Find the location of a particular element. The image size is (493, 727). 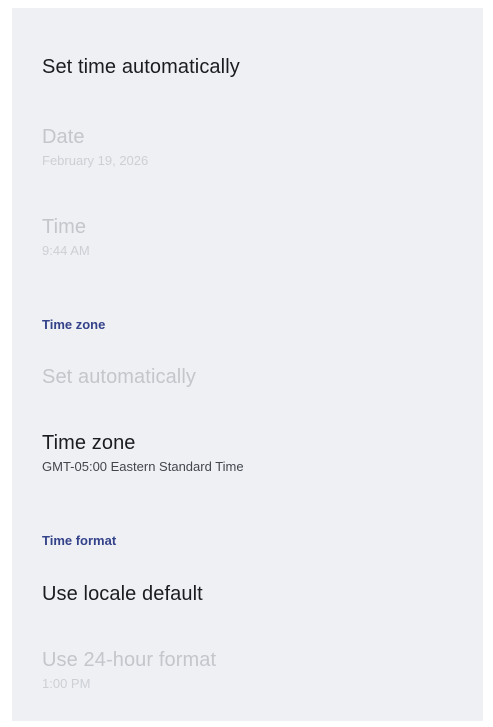

date-label: Date is located at coordinates (63, 137).